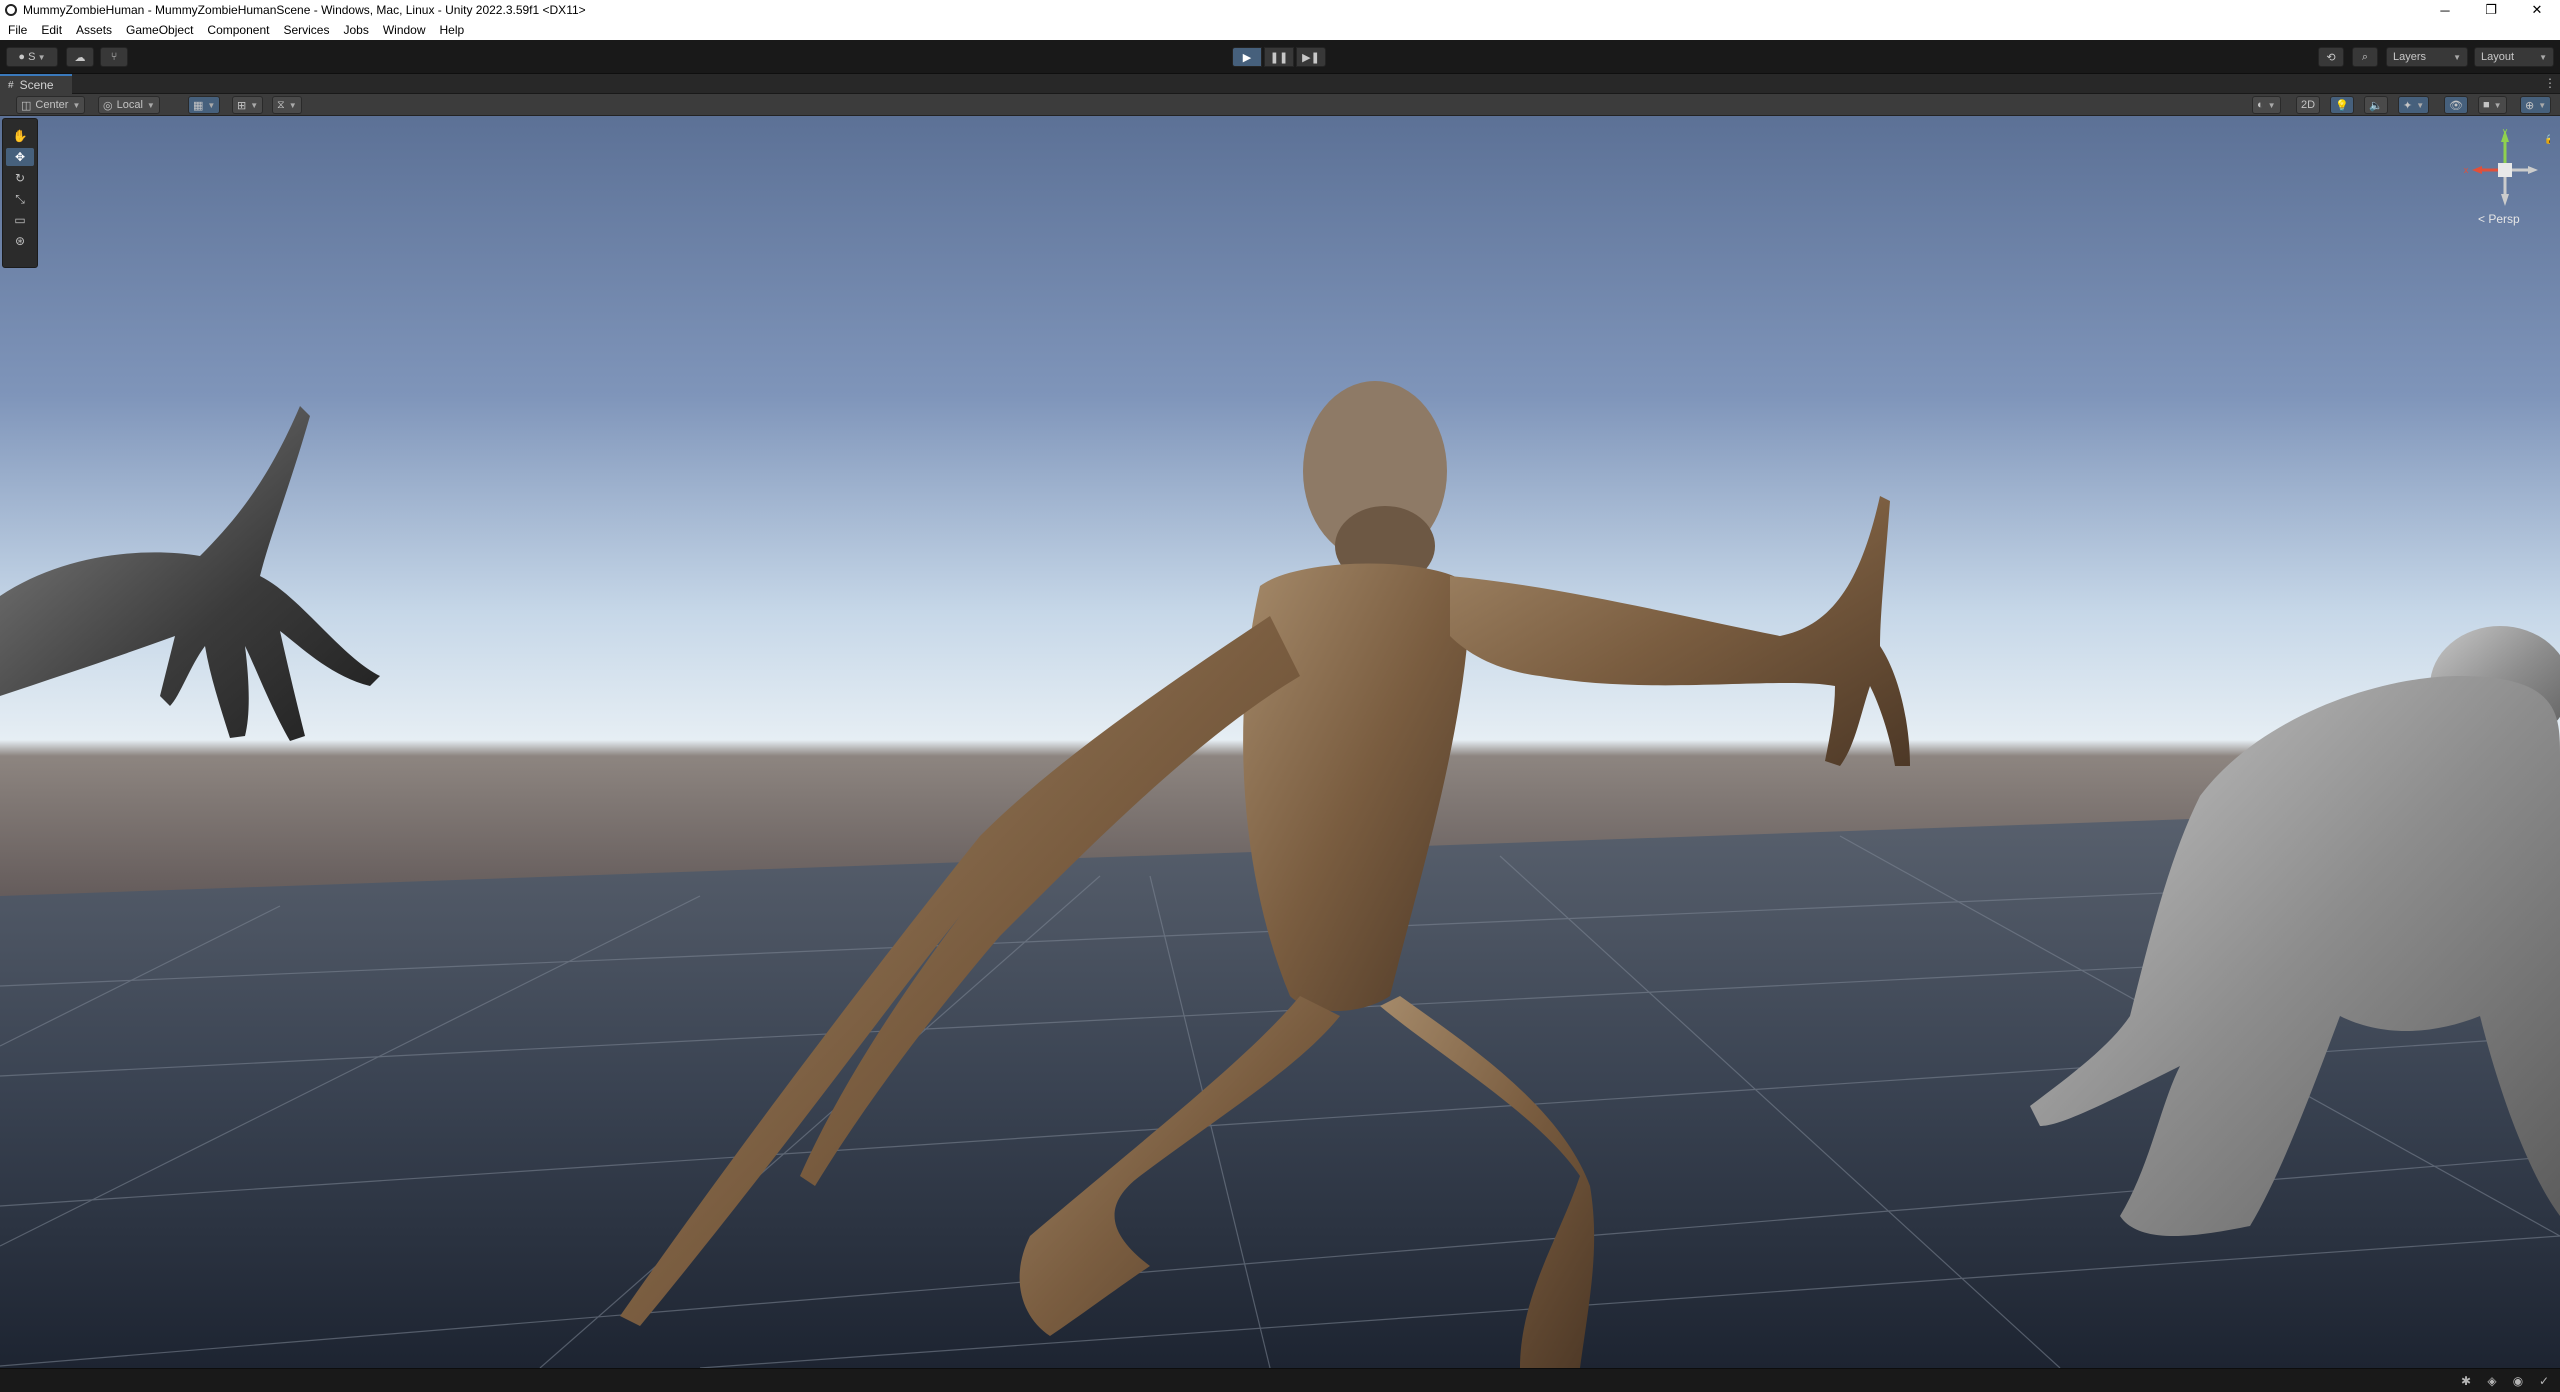 This screenshot has width=2560, height=1392. What do you see at coordinates (403, 30) in the screenshot?
I see `menu-window: Window` at bounding box center [403, 30].